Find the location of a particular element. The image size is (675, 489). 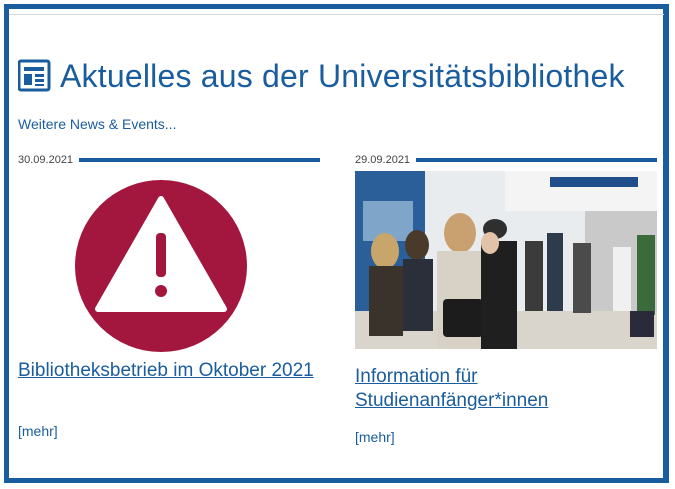

news-date-row: 30.09.2021 is located at coordinates (169, 160).